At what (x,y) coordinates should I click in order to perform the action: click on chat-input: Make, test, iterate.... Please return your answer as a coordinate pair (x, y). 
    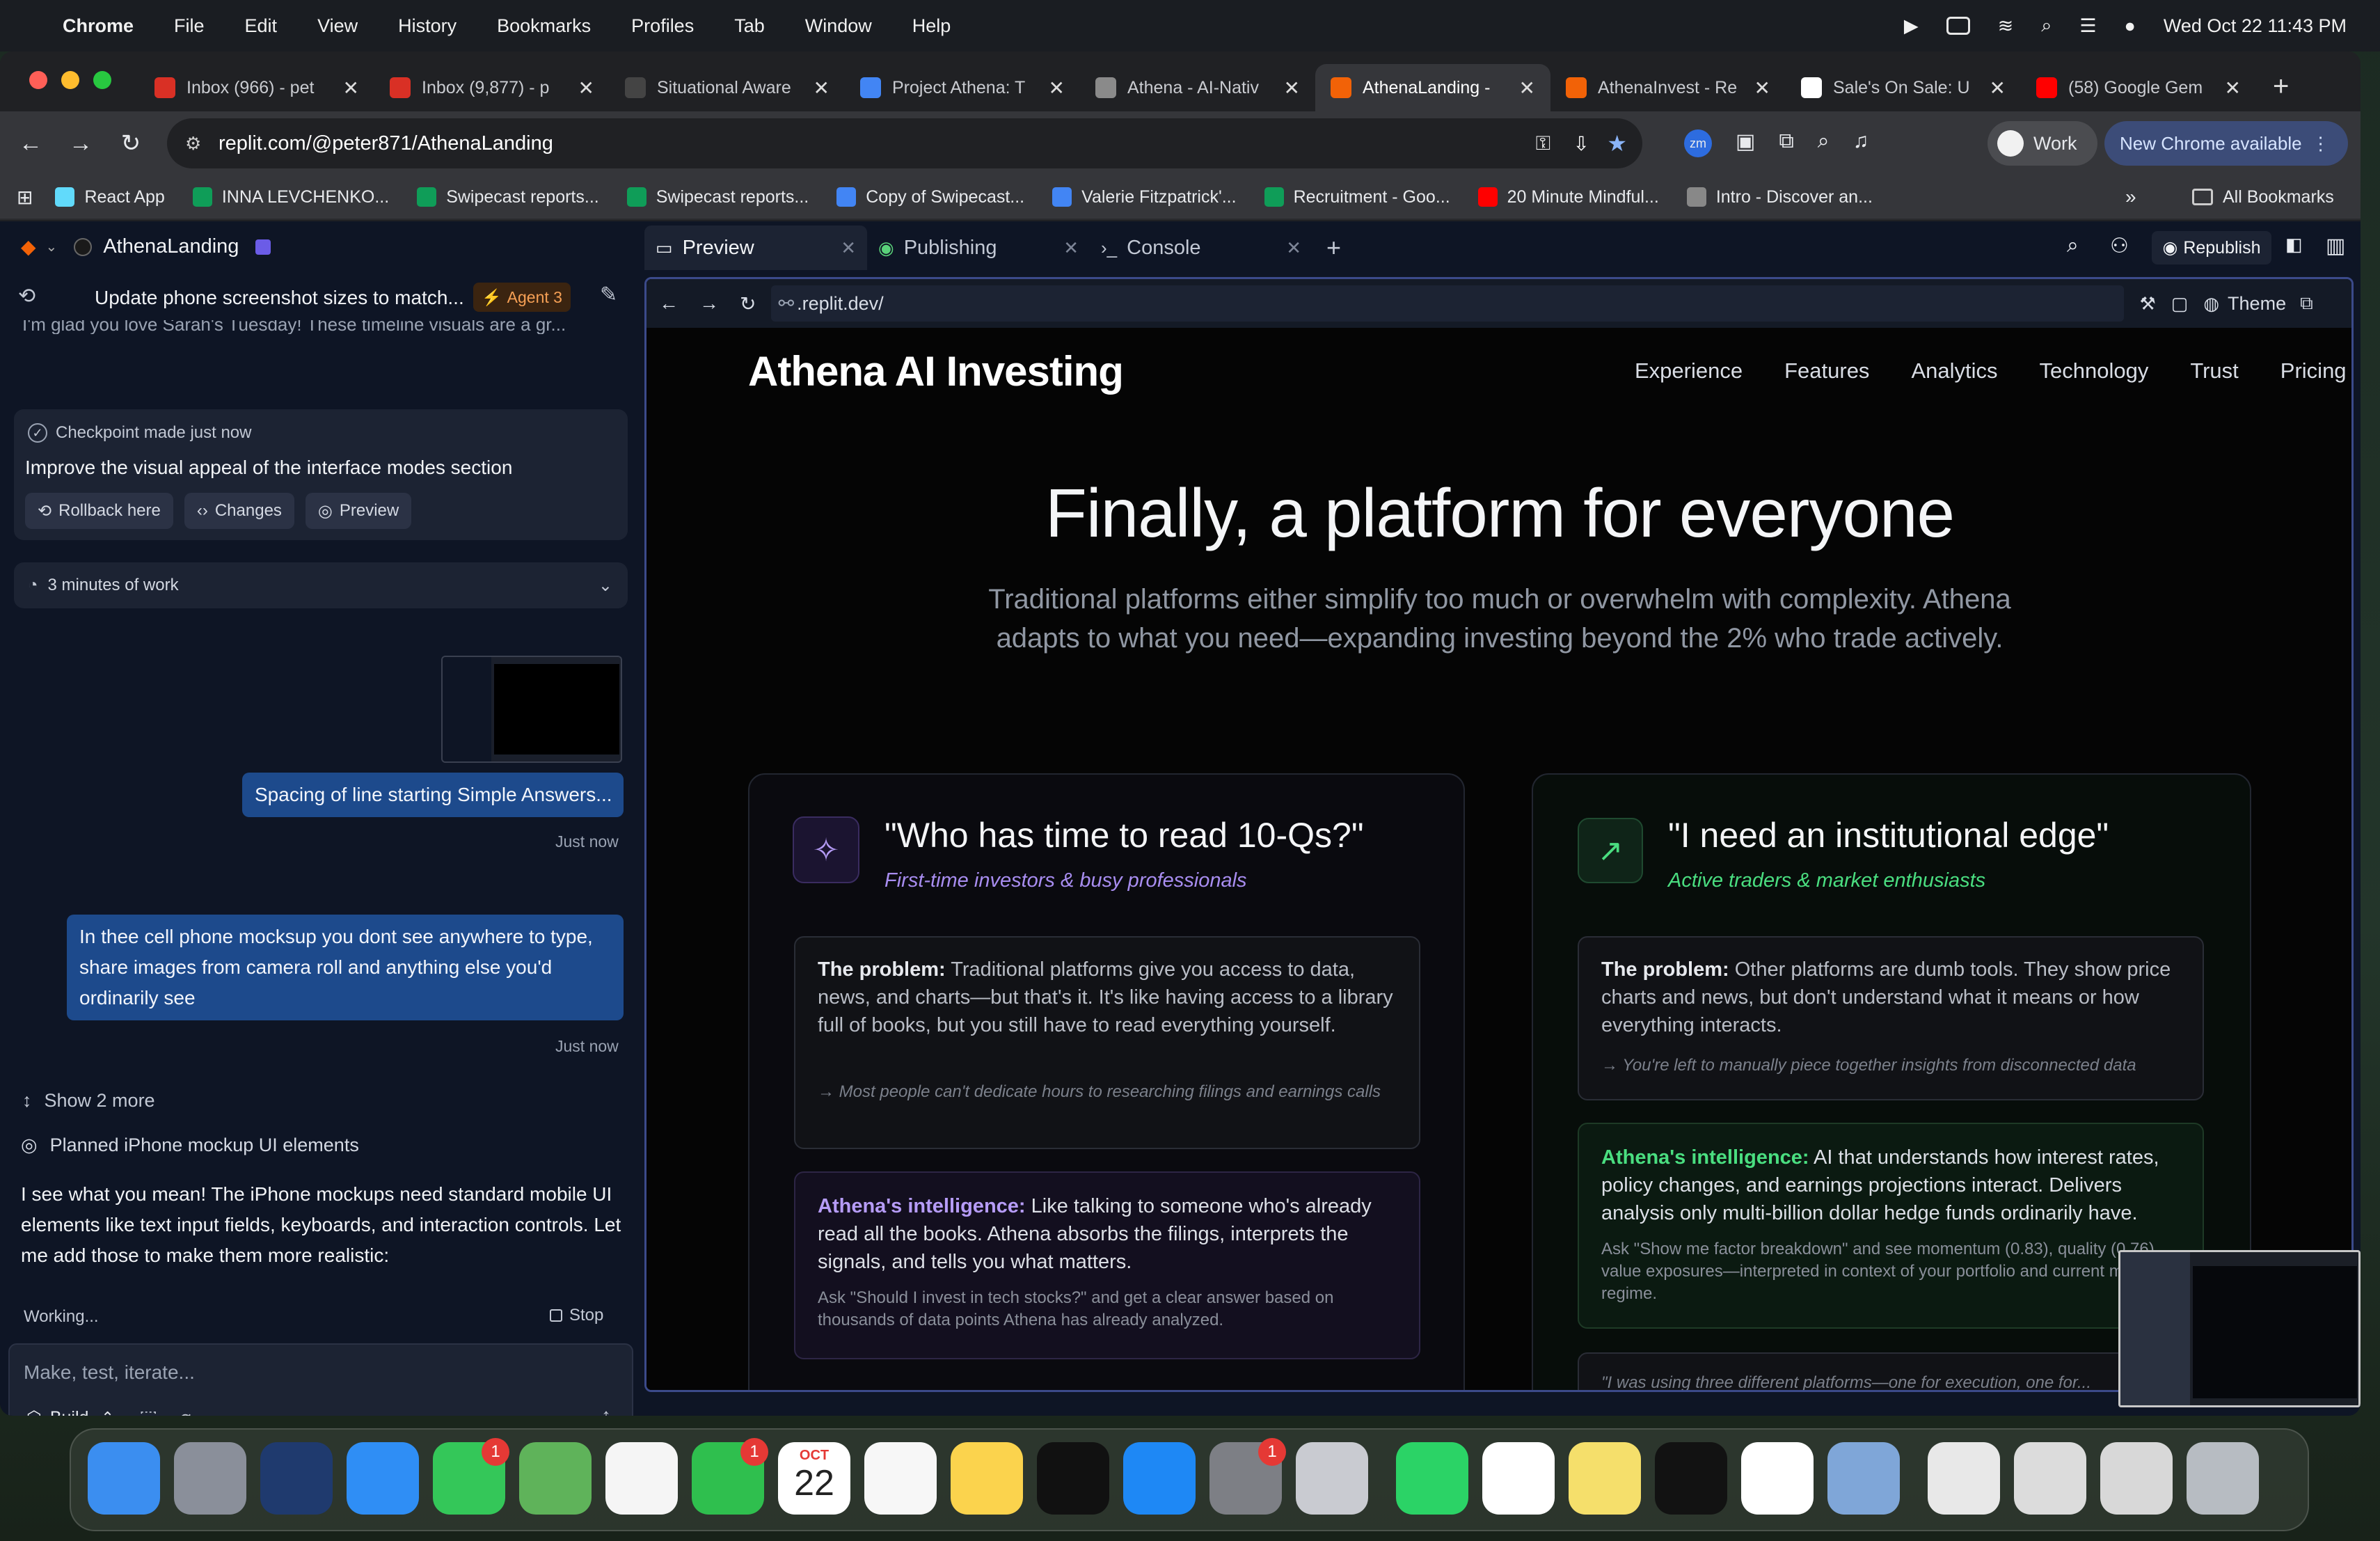
    Looking at the image, I should click on (110, 1372).